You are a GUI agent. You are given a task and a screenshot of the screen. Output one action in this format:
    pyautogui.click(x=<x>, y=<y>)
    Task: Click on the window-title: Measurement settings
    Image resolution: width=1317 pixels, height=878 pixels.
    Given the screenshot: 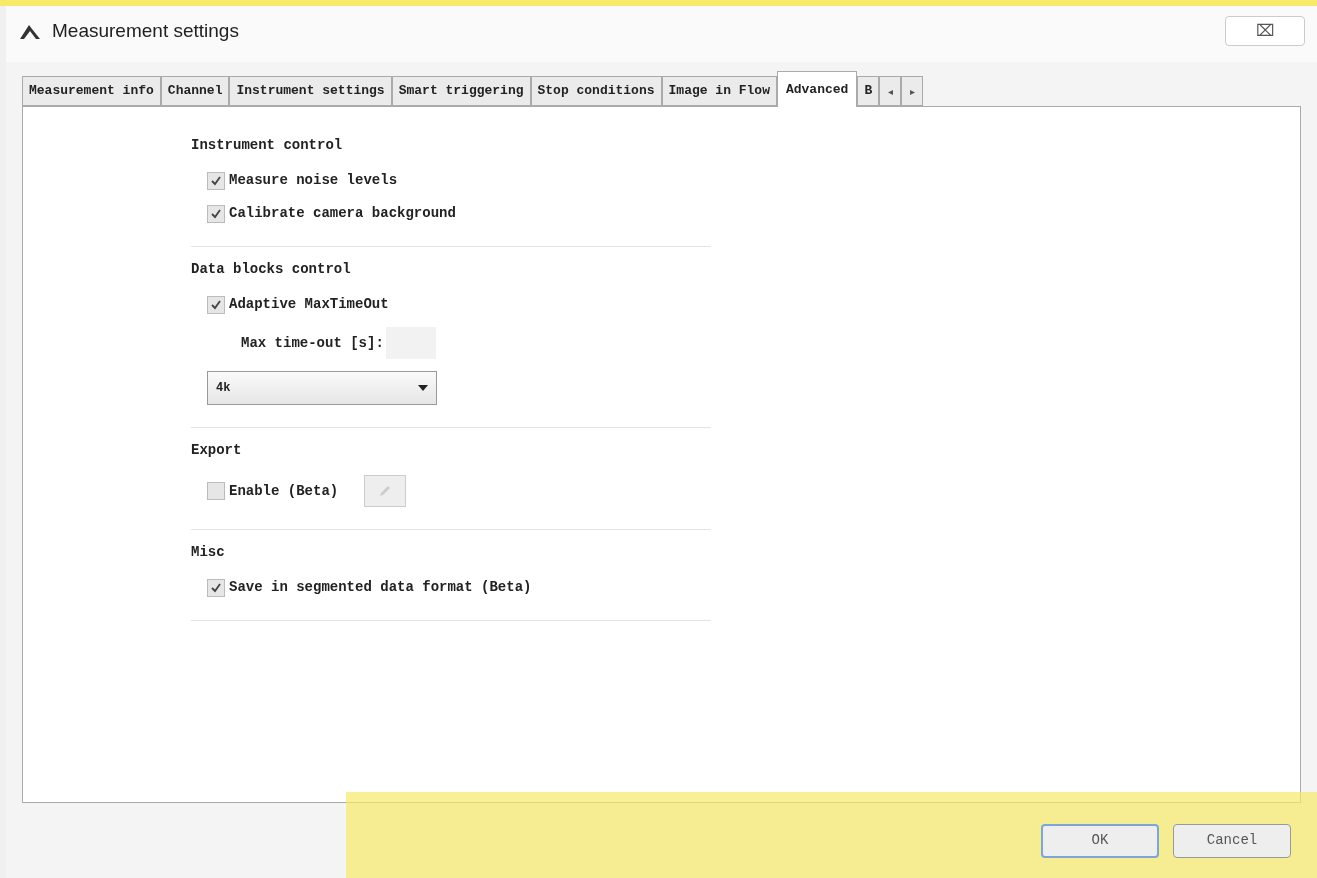 What is the action you would take?
    pyautogui.click(x=145, y=30)
    